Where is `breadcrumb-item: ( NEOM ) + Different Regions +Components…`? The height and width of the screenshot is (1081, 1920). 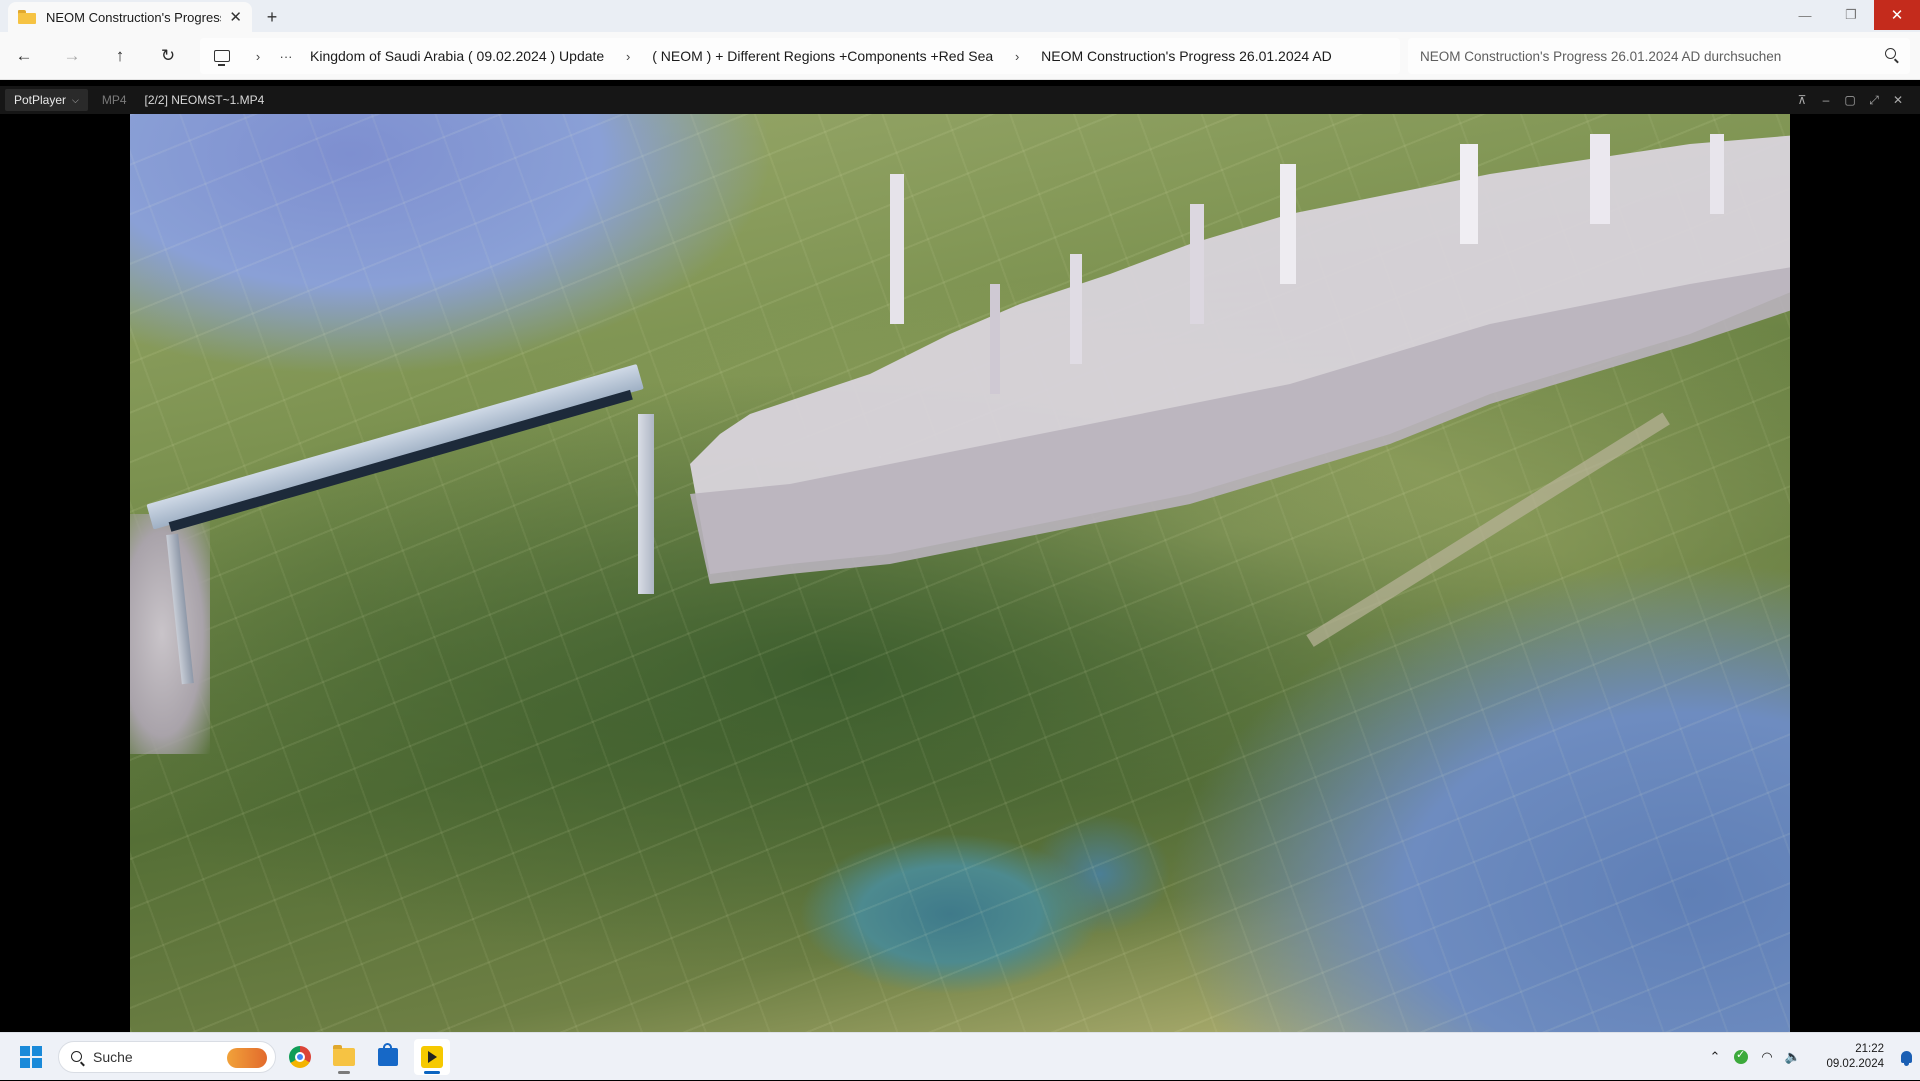 breadcrumb-item: ( NEOM ) + Different Regions +Components… is located at coordinates (822, 56).